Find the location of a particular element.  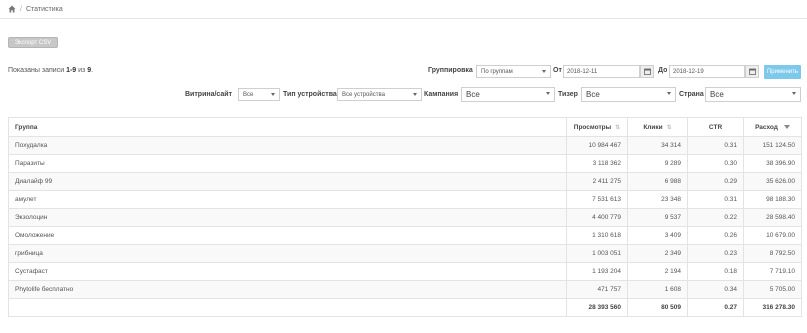

cell-clicks: 9 537 is located at coordinates (657, 217).